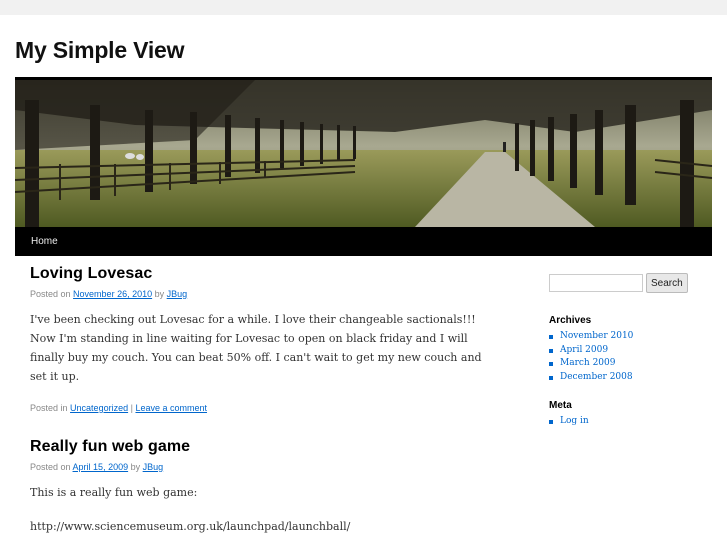 This screenshot has width=727, height=545. I want to click on archive-link: April 2009, so click(624, 351).